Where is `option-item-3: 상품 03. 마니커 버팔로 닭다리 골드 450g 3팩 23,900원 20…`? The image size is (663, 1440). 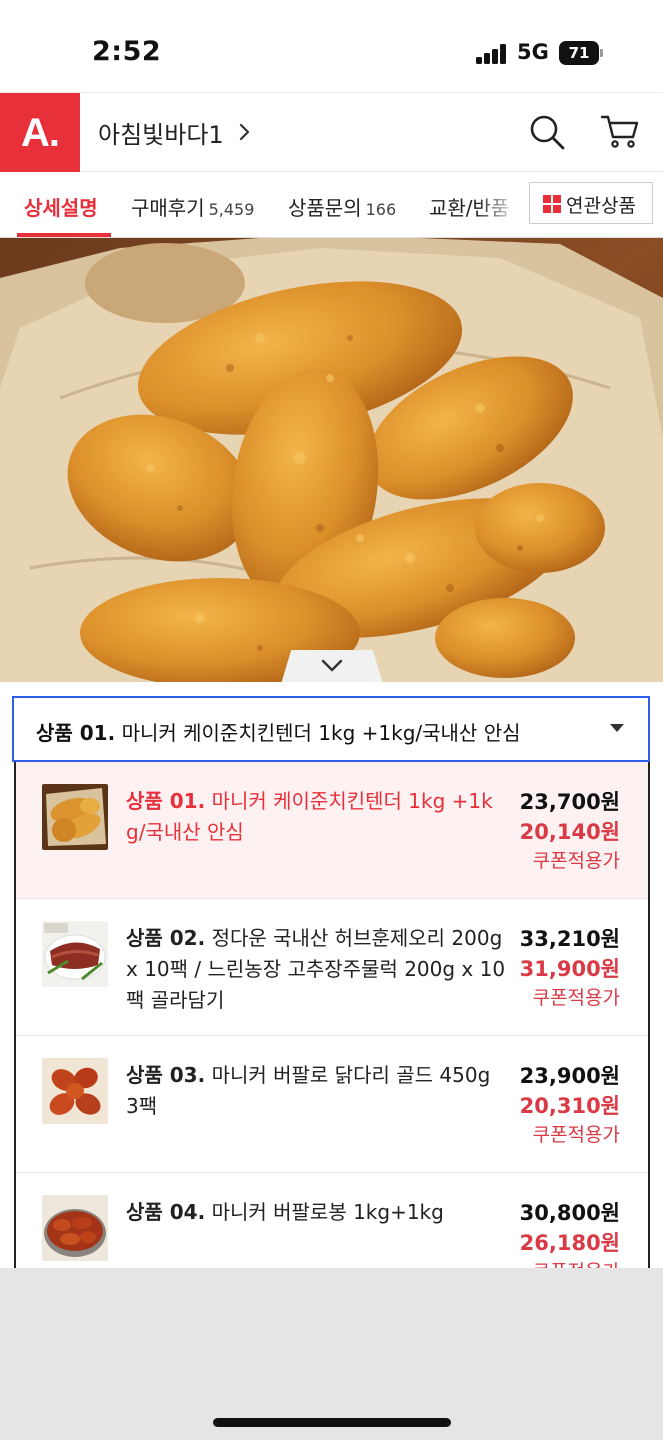
option-item-3: 상품 03. 마니커 버팔로 닭다리 골드 450g 3팩 23,900원 20… is located at coordinates (332, 1104).